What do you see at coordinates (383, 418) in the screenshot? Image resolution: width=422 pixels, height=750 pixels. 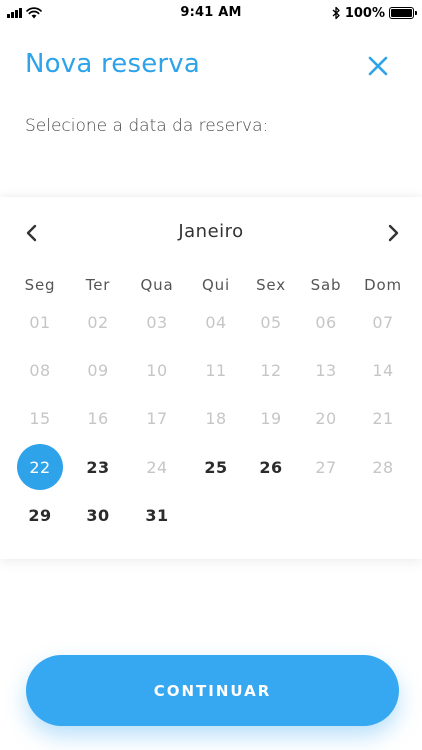 I see `day-cell: 21` at bounding box center [383, 418].